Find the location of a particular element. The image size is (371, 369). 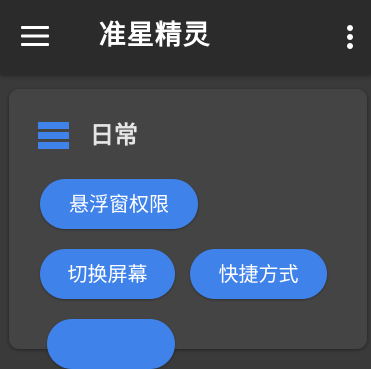

more-vertical-icon is located at coordinates (350, 37).